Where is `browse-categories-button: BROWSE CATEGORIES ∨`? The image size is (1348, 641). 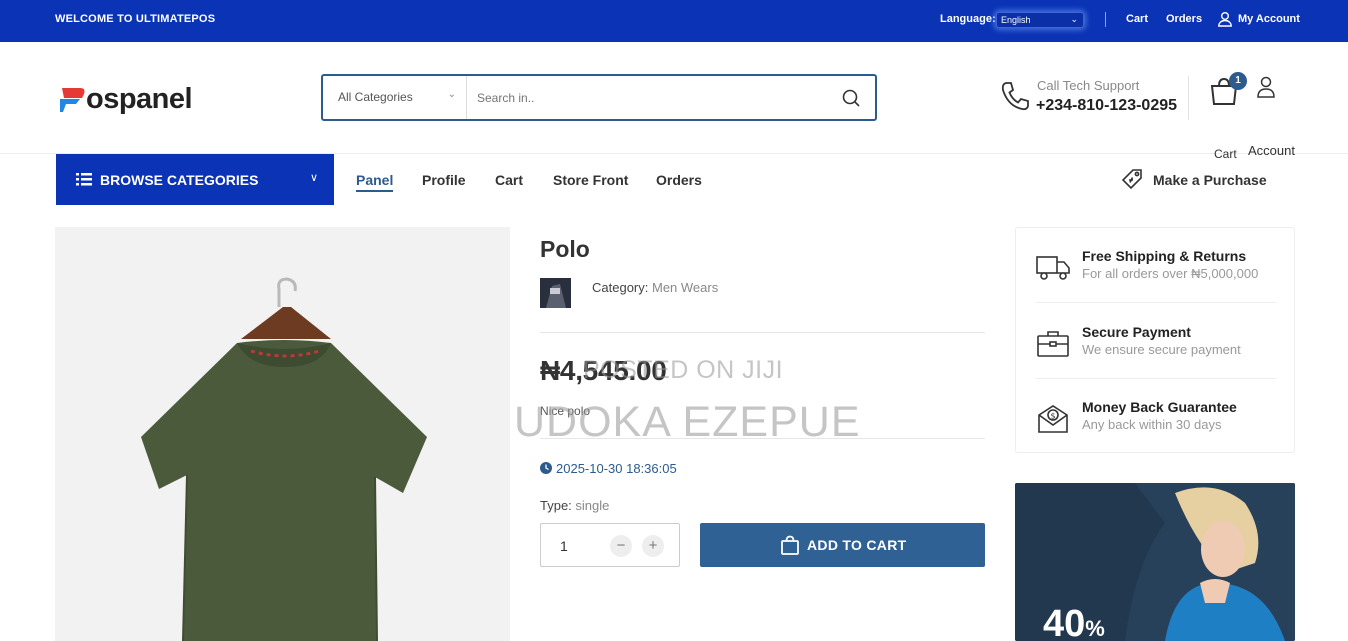 browse-categories-button: BROWSE CATEGORIES ∨ is located at coordinates (195, 179).